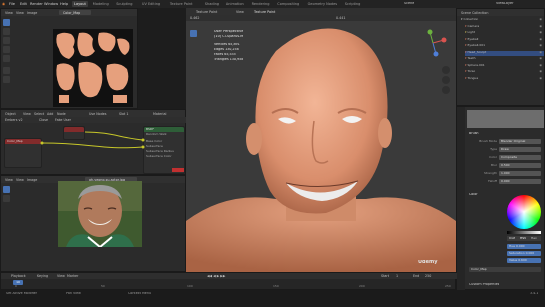  Describe the element at coordinates (229, 285) in the screenshot. I see `timeline-ruler: 0 50 100 150 200 250` at that location.